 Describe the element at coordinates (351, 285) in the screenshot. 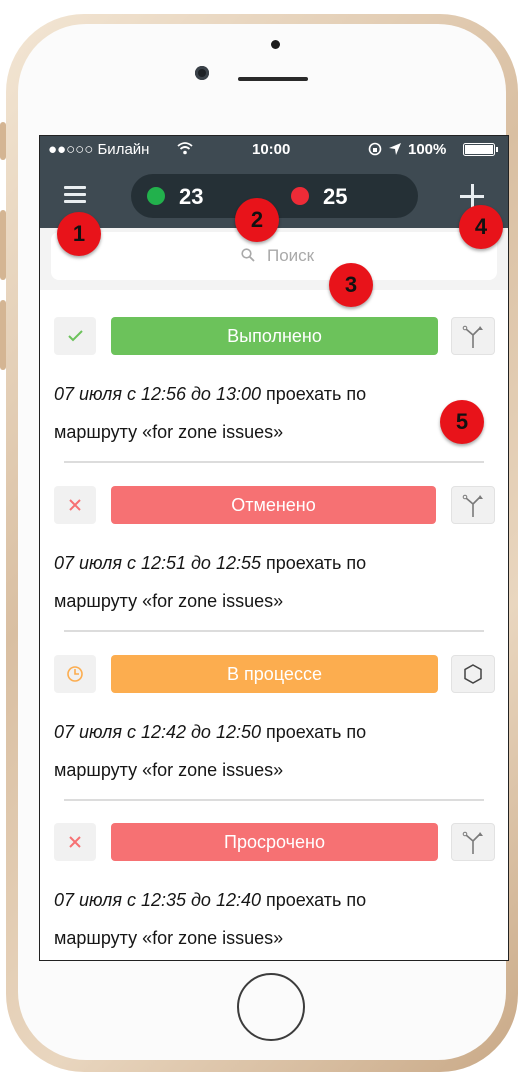

I see `callout-badge: 3` at that location.